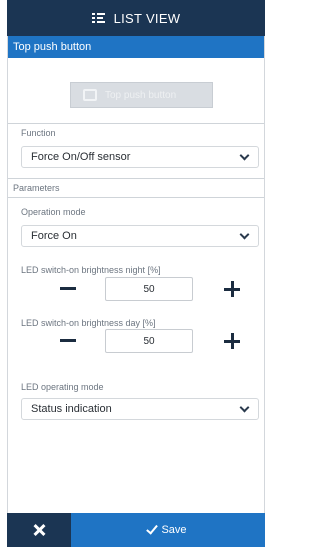 This screenshot has height=547, width=320. Describe the element at coordinates (174, 530) in the screenshot. I see `save-label: Save` at that location.